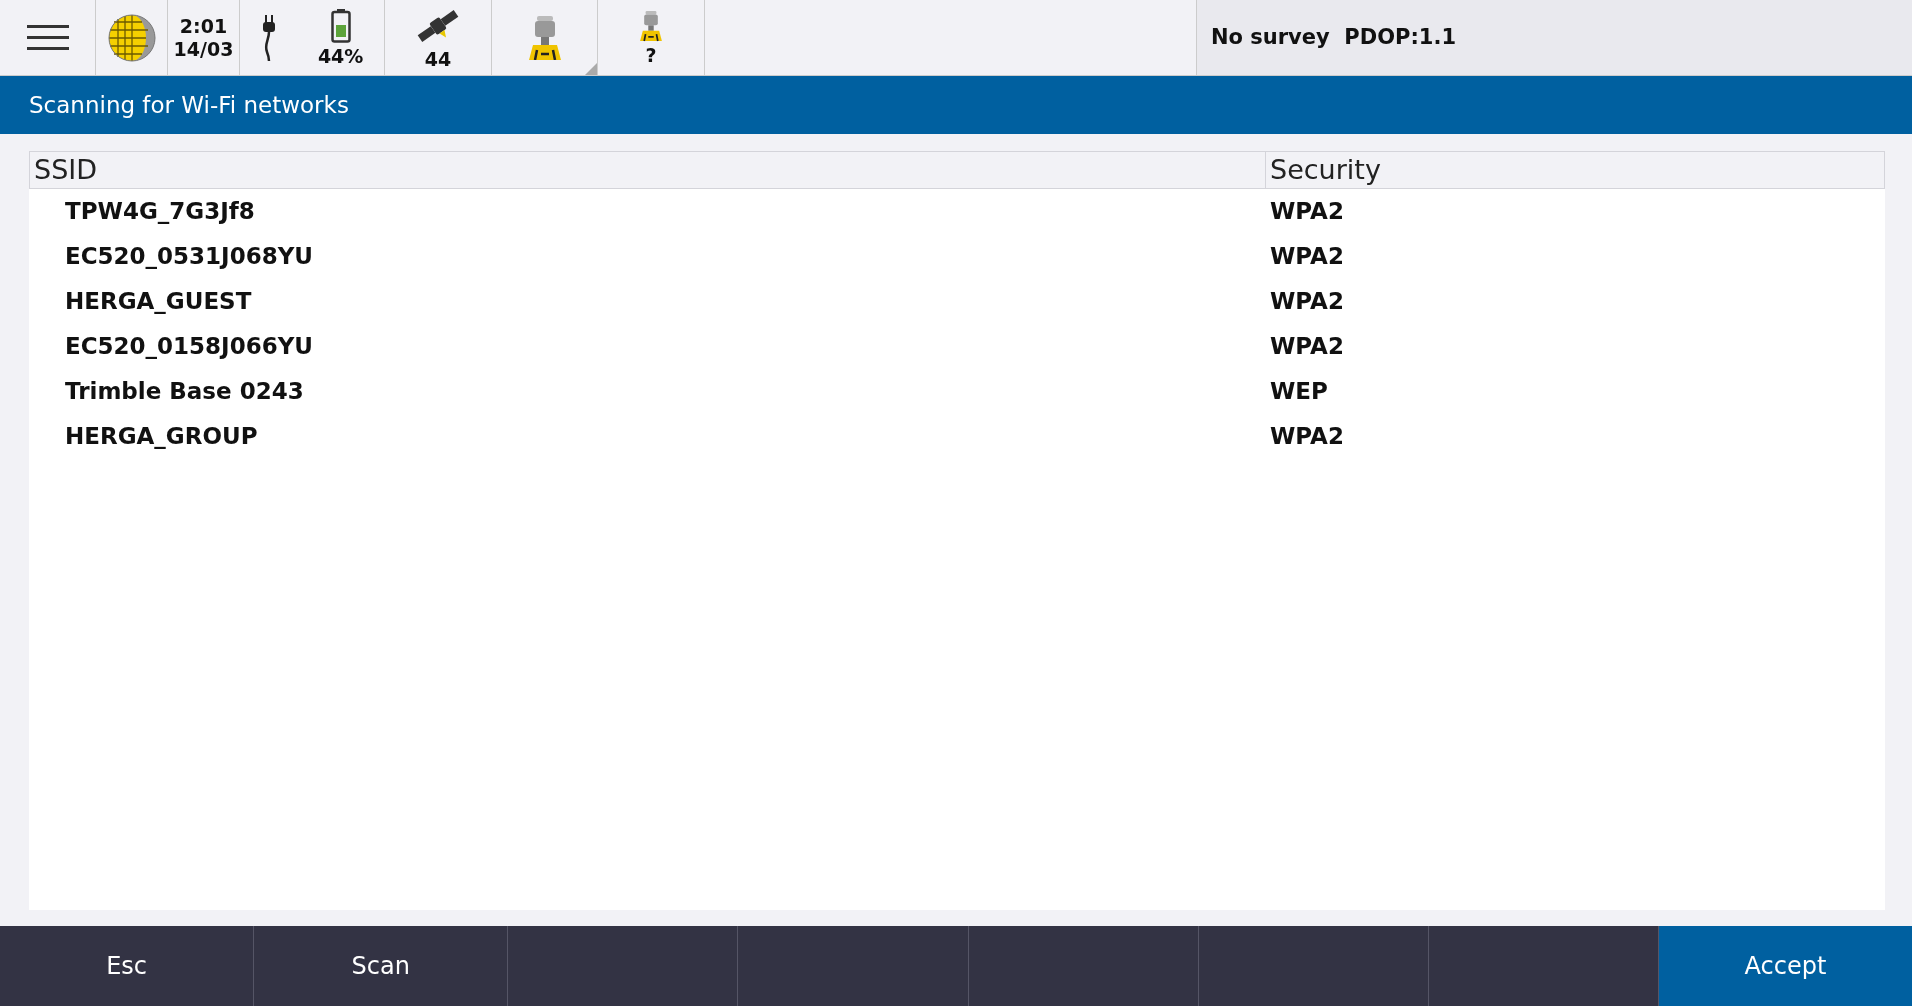 This screenshot has width=1912, height=1006. What do you see at coordinates (648, 170) in the screenshot?
I see `column-header: SSID` at bounding box center [648, 170].